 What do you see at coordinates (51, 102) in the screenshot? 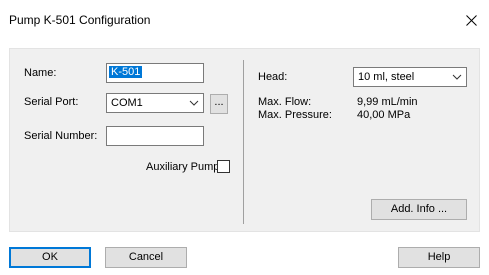
I see `serial-port-label: Serial Port:` at bounding box center [51, 102].